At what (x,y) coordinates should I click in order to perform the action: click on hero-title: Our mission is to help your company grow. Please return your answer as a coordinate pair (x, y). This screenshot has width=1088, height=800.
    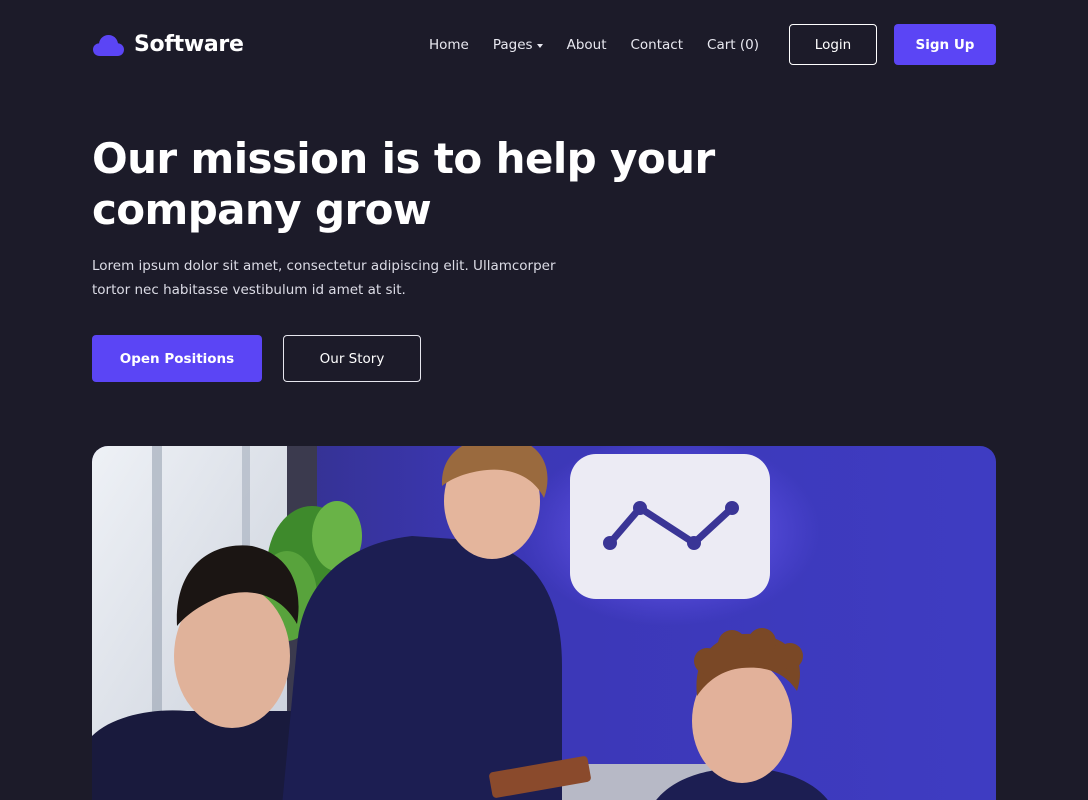
    Looking at the image, I should click on (412, 184).